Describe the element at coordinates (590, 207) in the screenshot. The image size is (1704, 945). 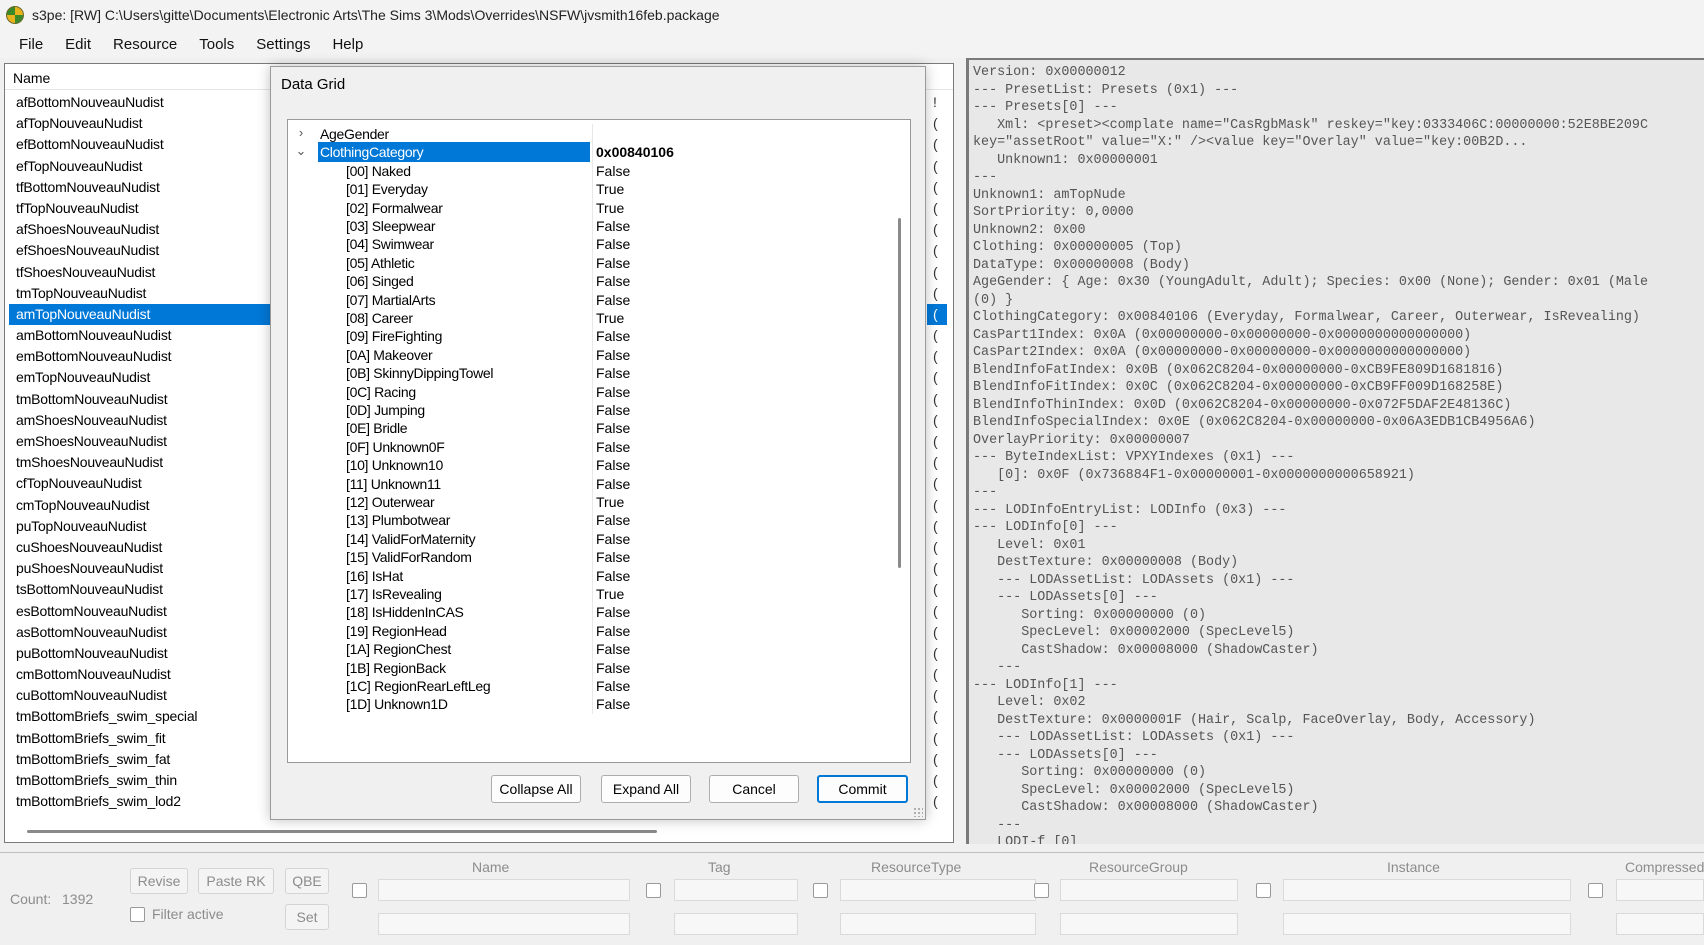
I see `grid-row: [02] Formalwear True` at that location.